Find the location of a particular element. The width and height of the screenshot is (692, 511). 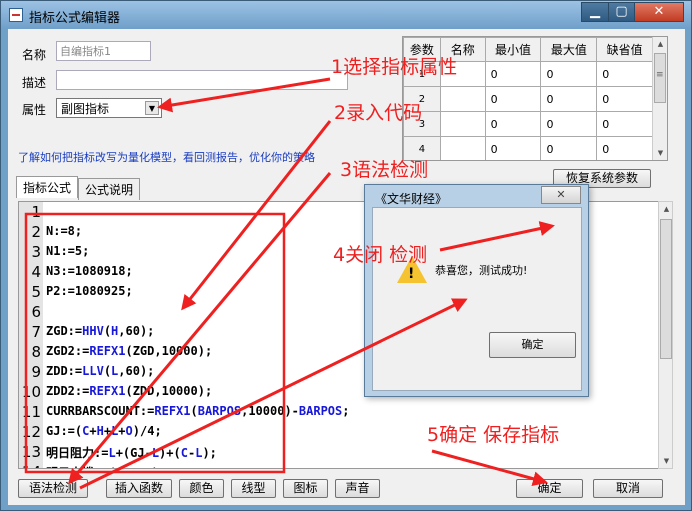

syntax-check-button: 语法检测 is located at coordinates (53, 488).